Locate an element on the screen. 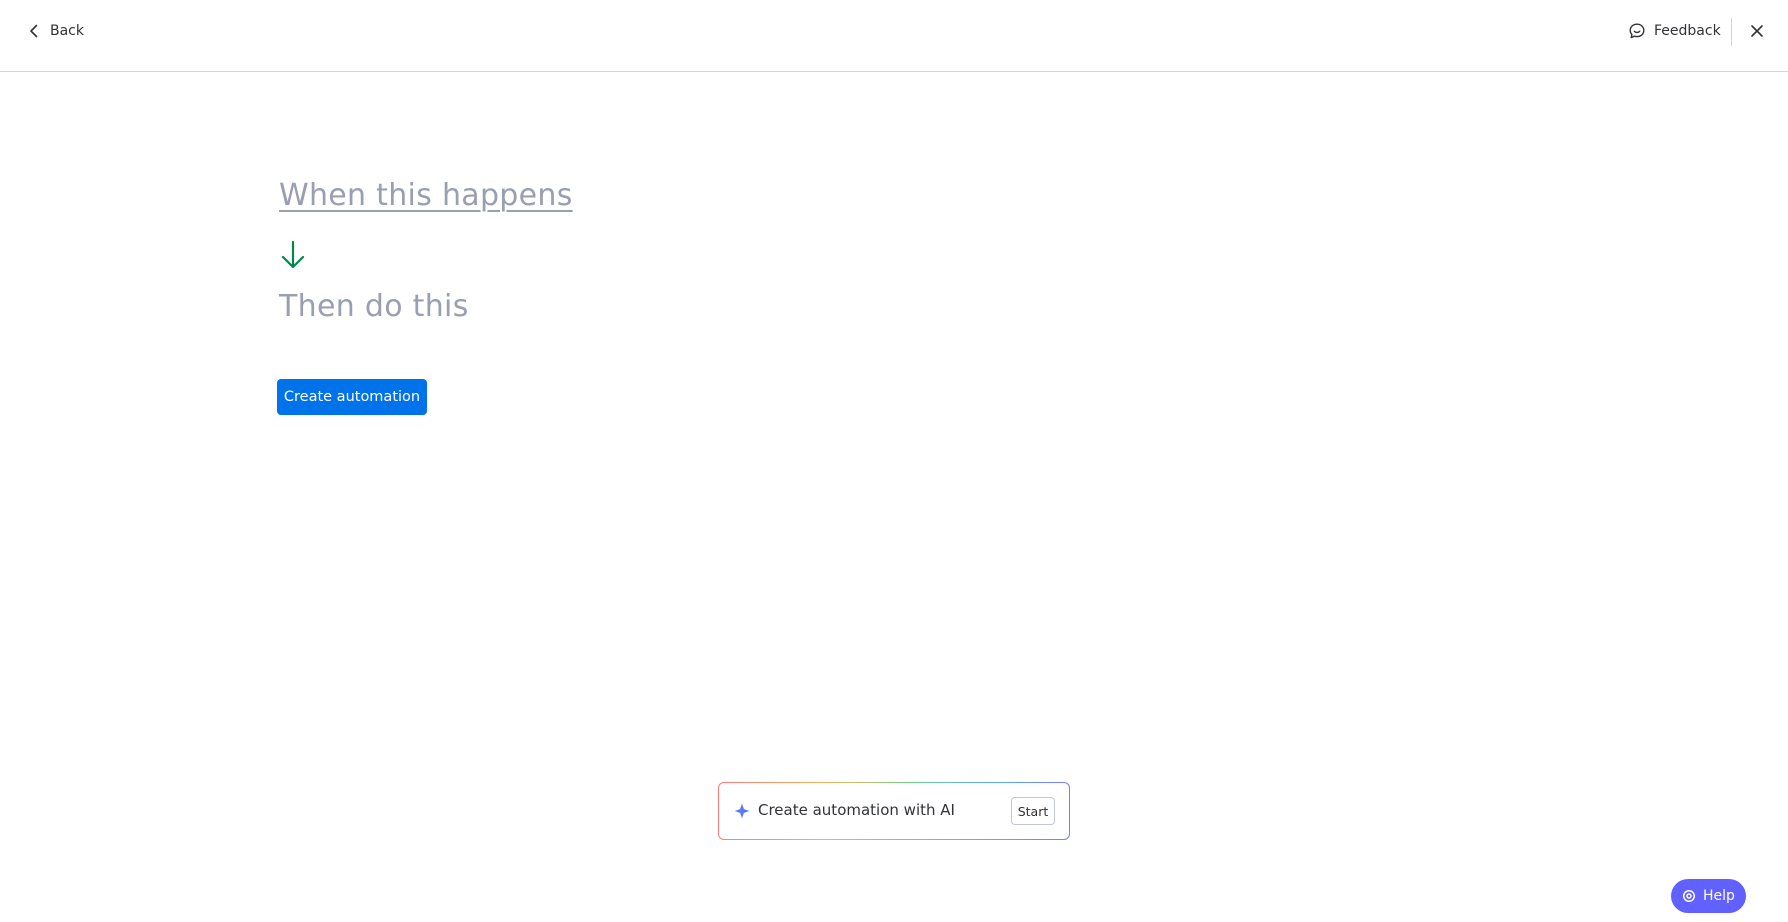  top-bar: Back Feedback is located at coordinates (894, 36).